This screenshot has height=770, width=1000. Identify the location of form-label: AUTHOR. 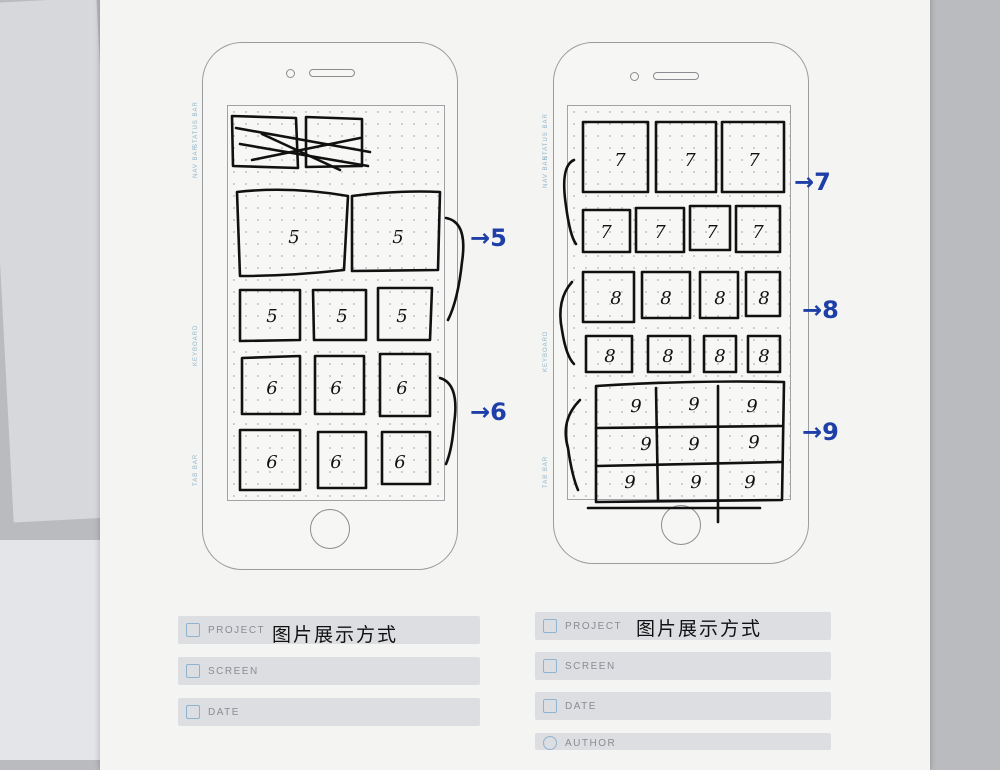
(591, 743).